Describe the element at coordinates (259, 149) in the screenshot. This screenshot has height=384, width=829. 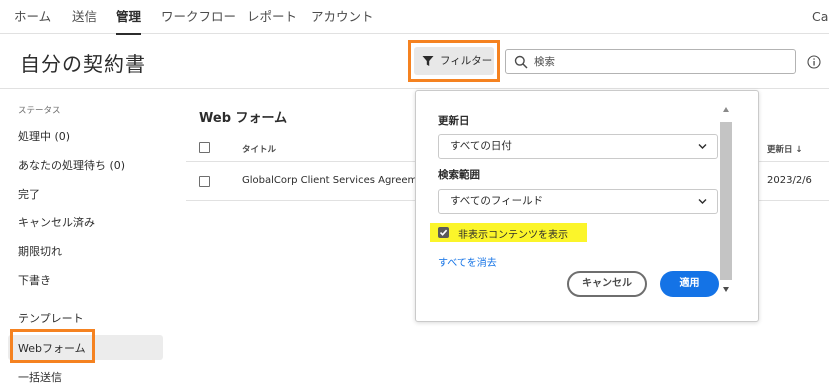
I see `column-title: タイトル` at that location.